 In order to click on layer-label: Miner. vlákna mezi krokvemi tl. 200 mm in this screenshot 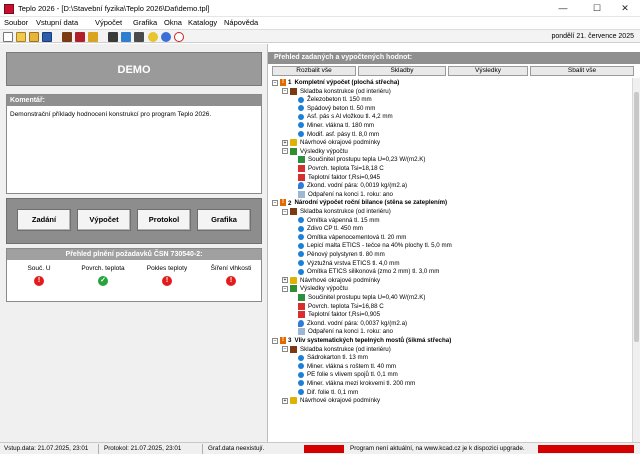, I will do `click(361, 383)`.